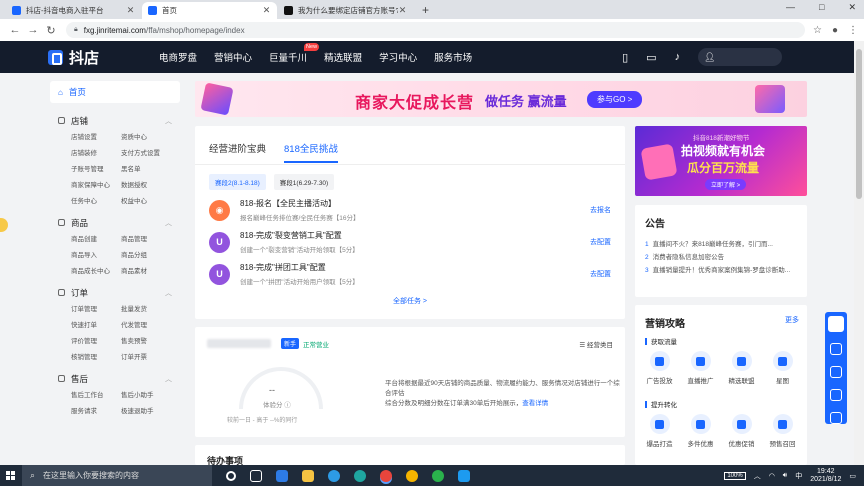 The width and height of the screenshot is (864, 486). Describe the element at coordinates (343, 57) in the screenshot. I see `menu-item-alliance: 精选联盟` at that location.